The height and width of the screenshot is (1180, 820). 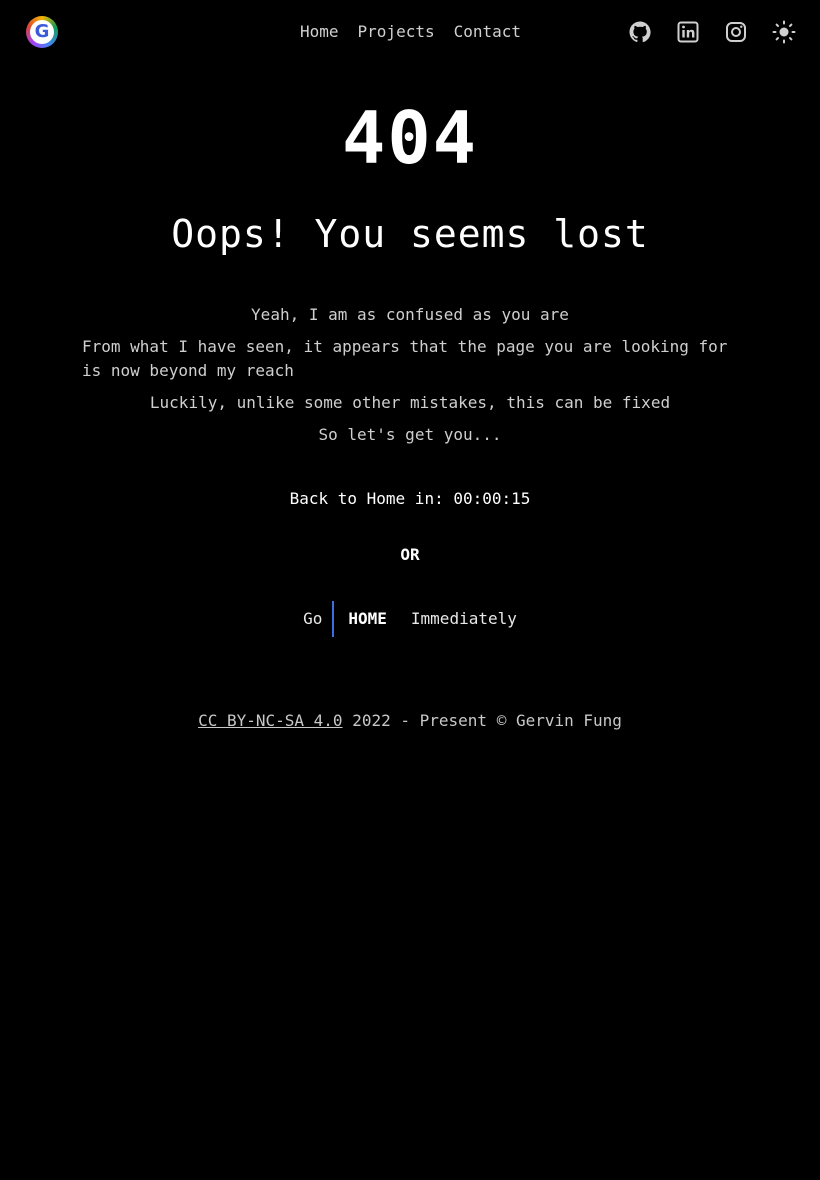 I want to click on site-logo: G, so click(x=42, y=32).